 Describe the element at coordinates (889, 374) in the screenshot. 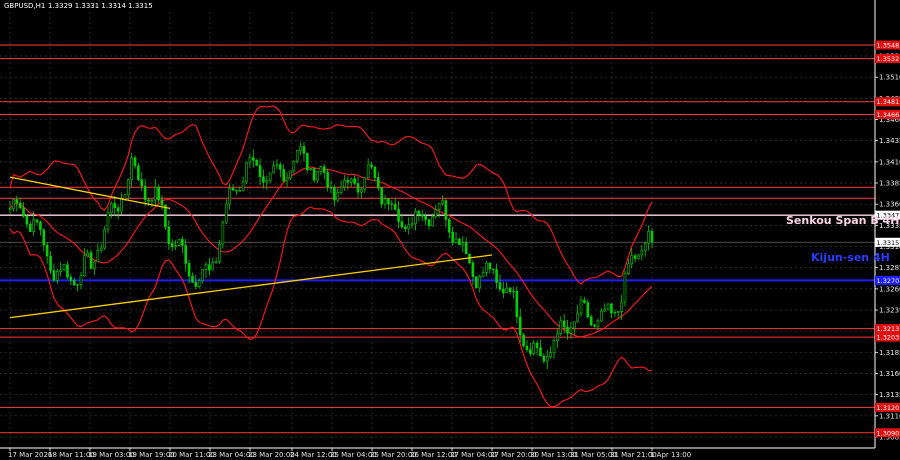

I see `y-tick-label: 1.3160` at that location.